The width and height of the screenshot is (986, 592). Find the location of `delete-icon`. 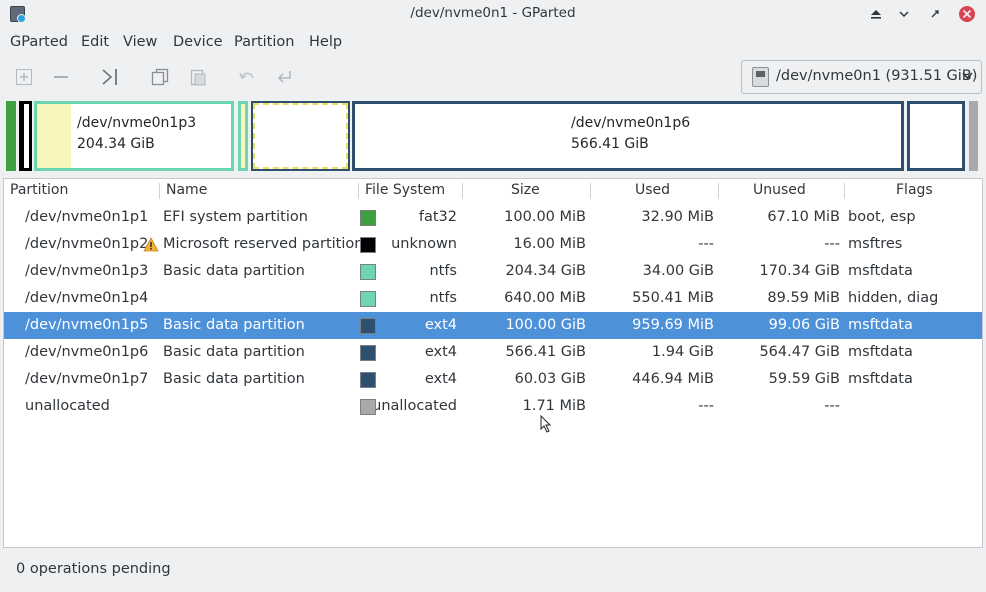

delete-icon is located at coordinates (61, 77).